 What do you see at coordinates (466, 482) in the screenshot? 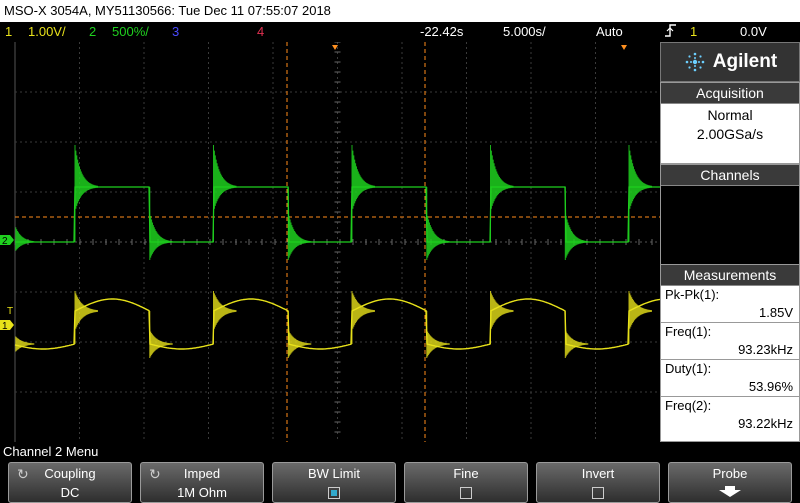
I see `fine-softkey: Fine` at bounding box center [466, 482].